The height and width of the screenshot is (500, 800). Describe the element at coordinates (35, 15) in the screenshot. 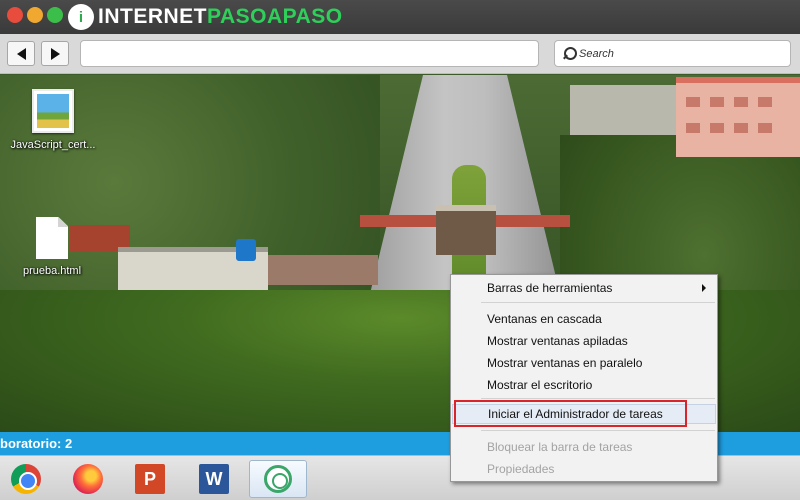

I see `minimize-window-button` at that location.